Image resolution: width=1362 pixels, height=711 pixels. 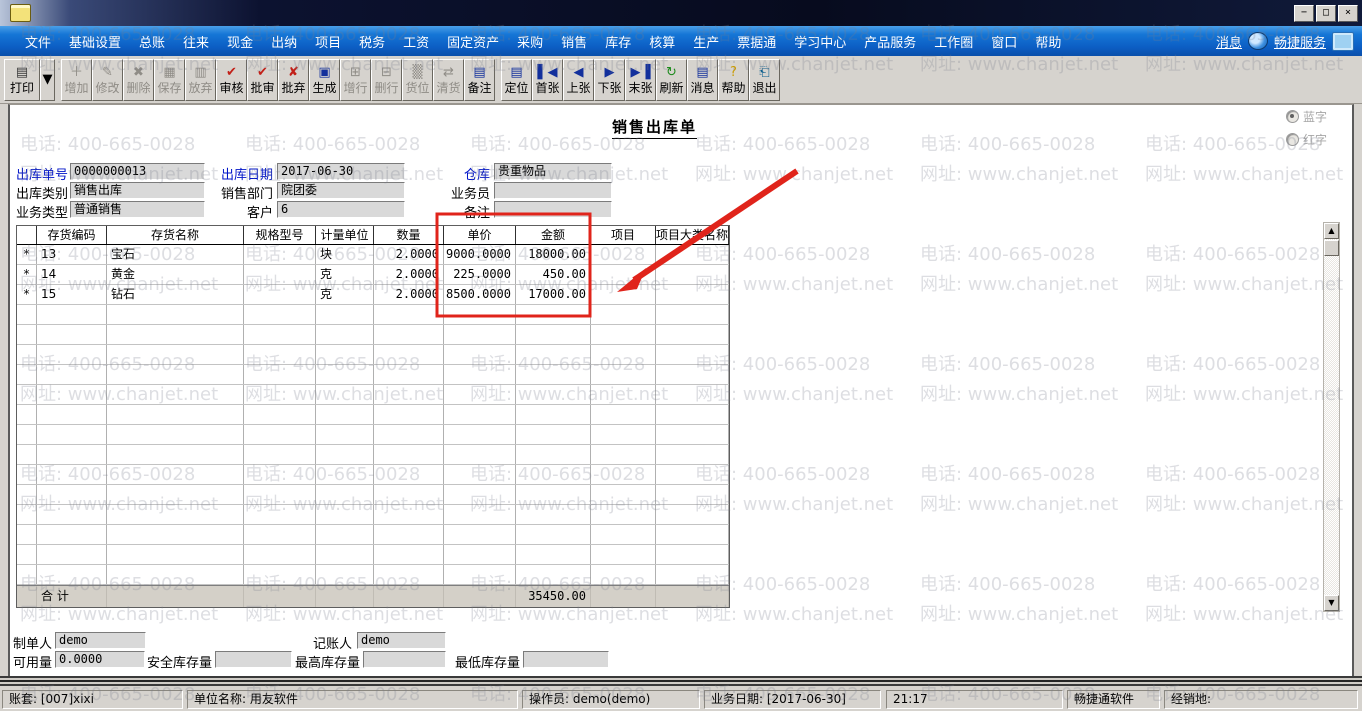 I want to click on close-button: ×, so click(x=1348, y=13).